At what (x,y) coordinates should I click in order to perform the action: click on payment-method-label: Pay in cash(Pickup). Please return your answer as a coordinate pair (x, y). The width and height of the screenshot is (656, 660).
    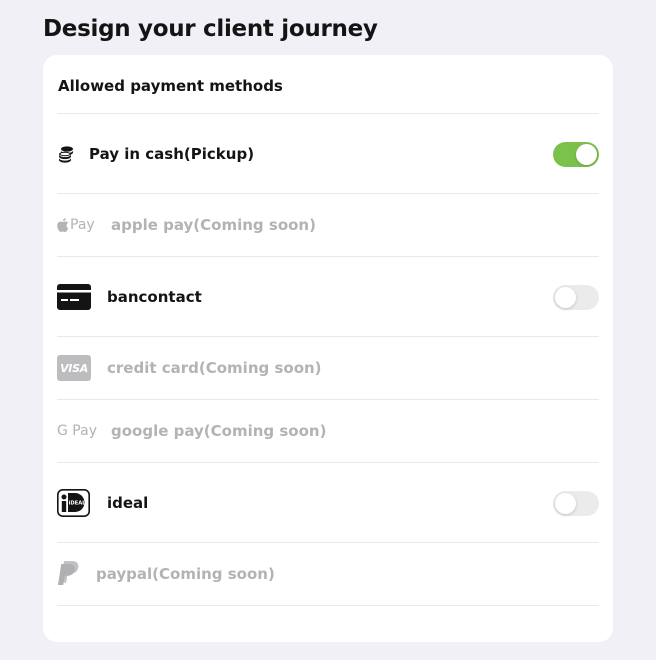
    Looking at the image, I should click on (172, 154).